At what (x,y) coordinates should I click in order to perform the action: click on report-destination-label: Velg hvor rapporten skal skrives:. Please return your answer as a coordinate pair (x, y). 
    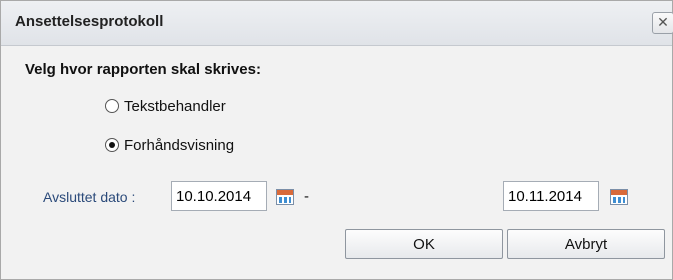
    Looking at the image, I should click on (143, 69).